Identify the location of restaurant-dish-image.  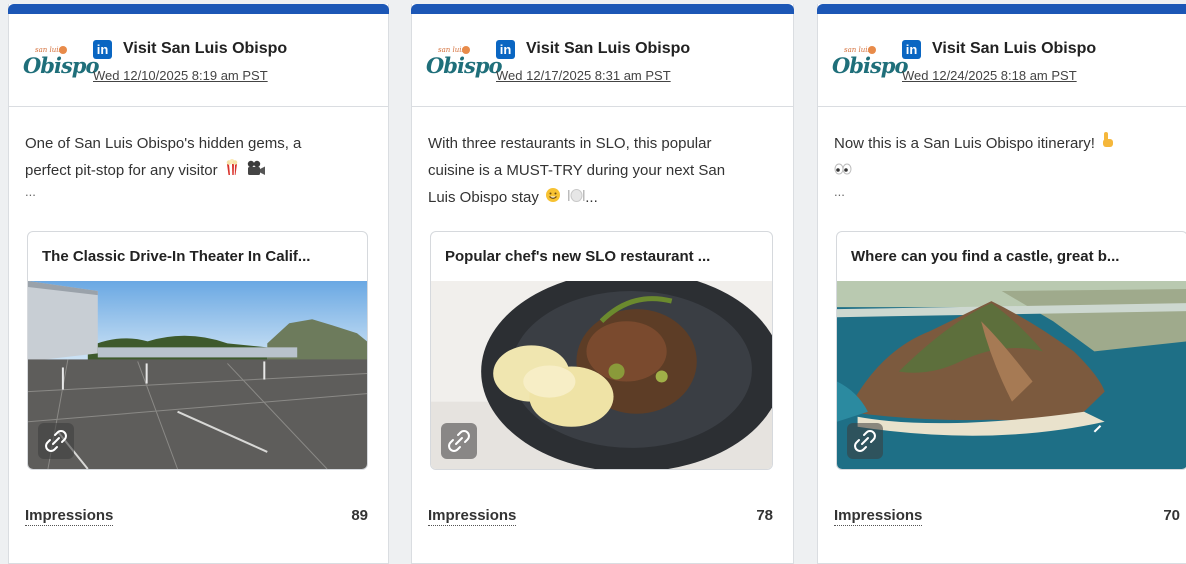
(601, 375).